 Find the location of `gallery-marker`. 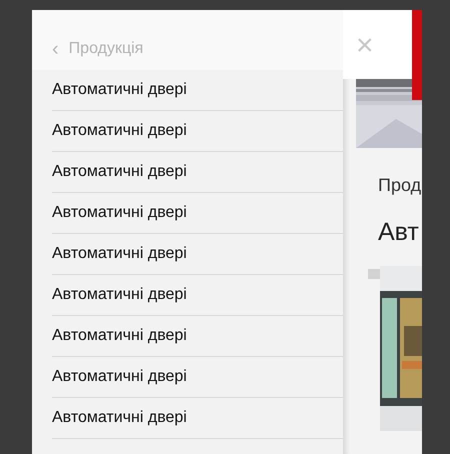

gallery-marker is located at coordinates (374, 274).